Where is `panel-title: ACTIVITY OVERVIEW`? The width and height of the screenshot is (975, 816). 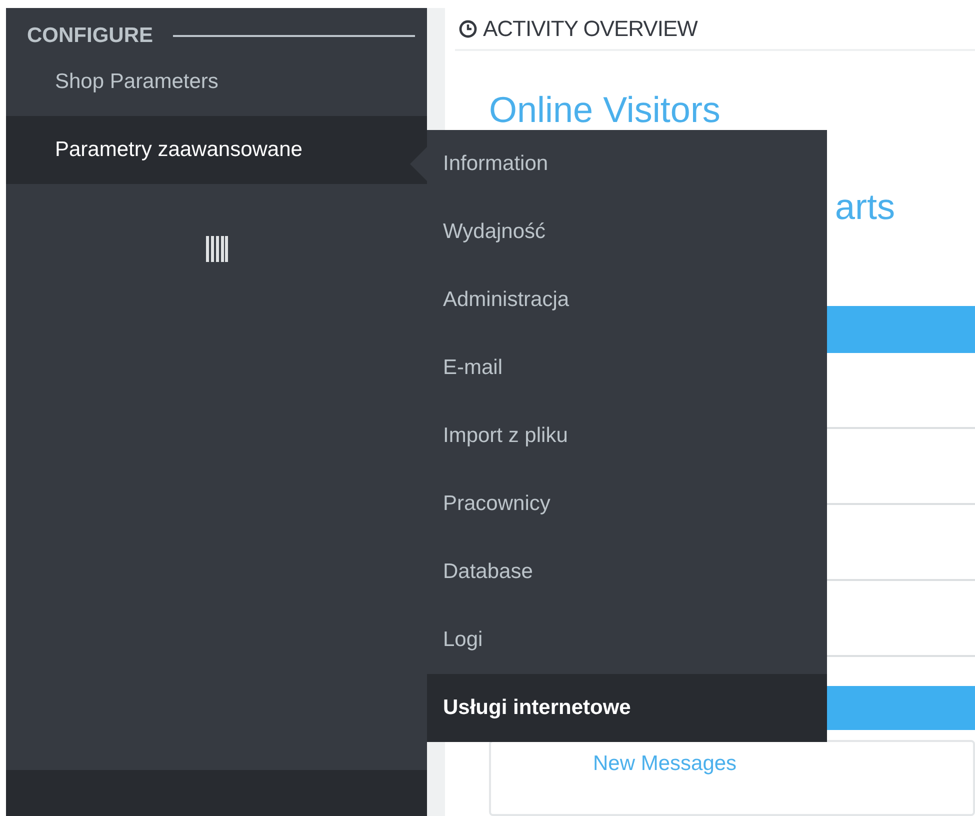 panel-title: ACTIVITY OVERVIEW is located at coordinates (590, 29).